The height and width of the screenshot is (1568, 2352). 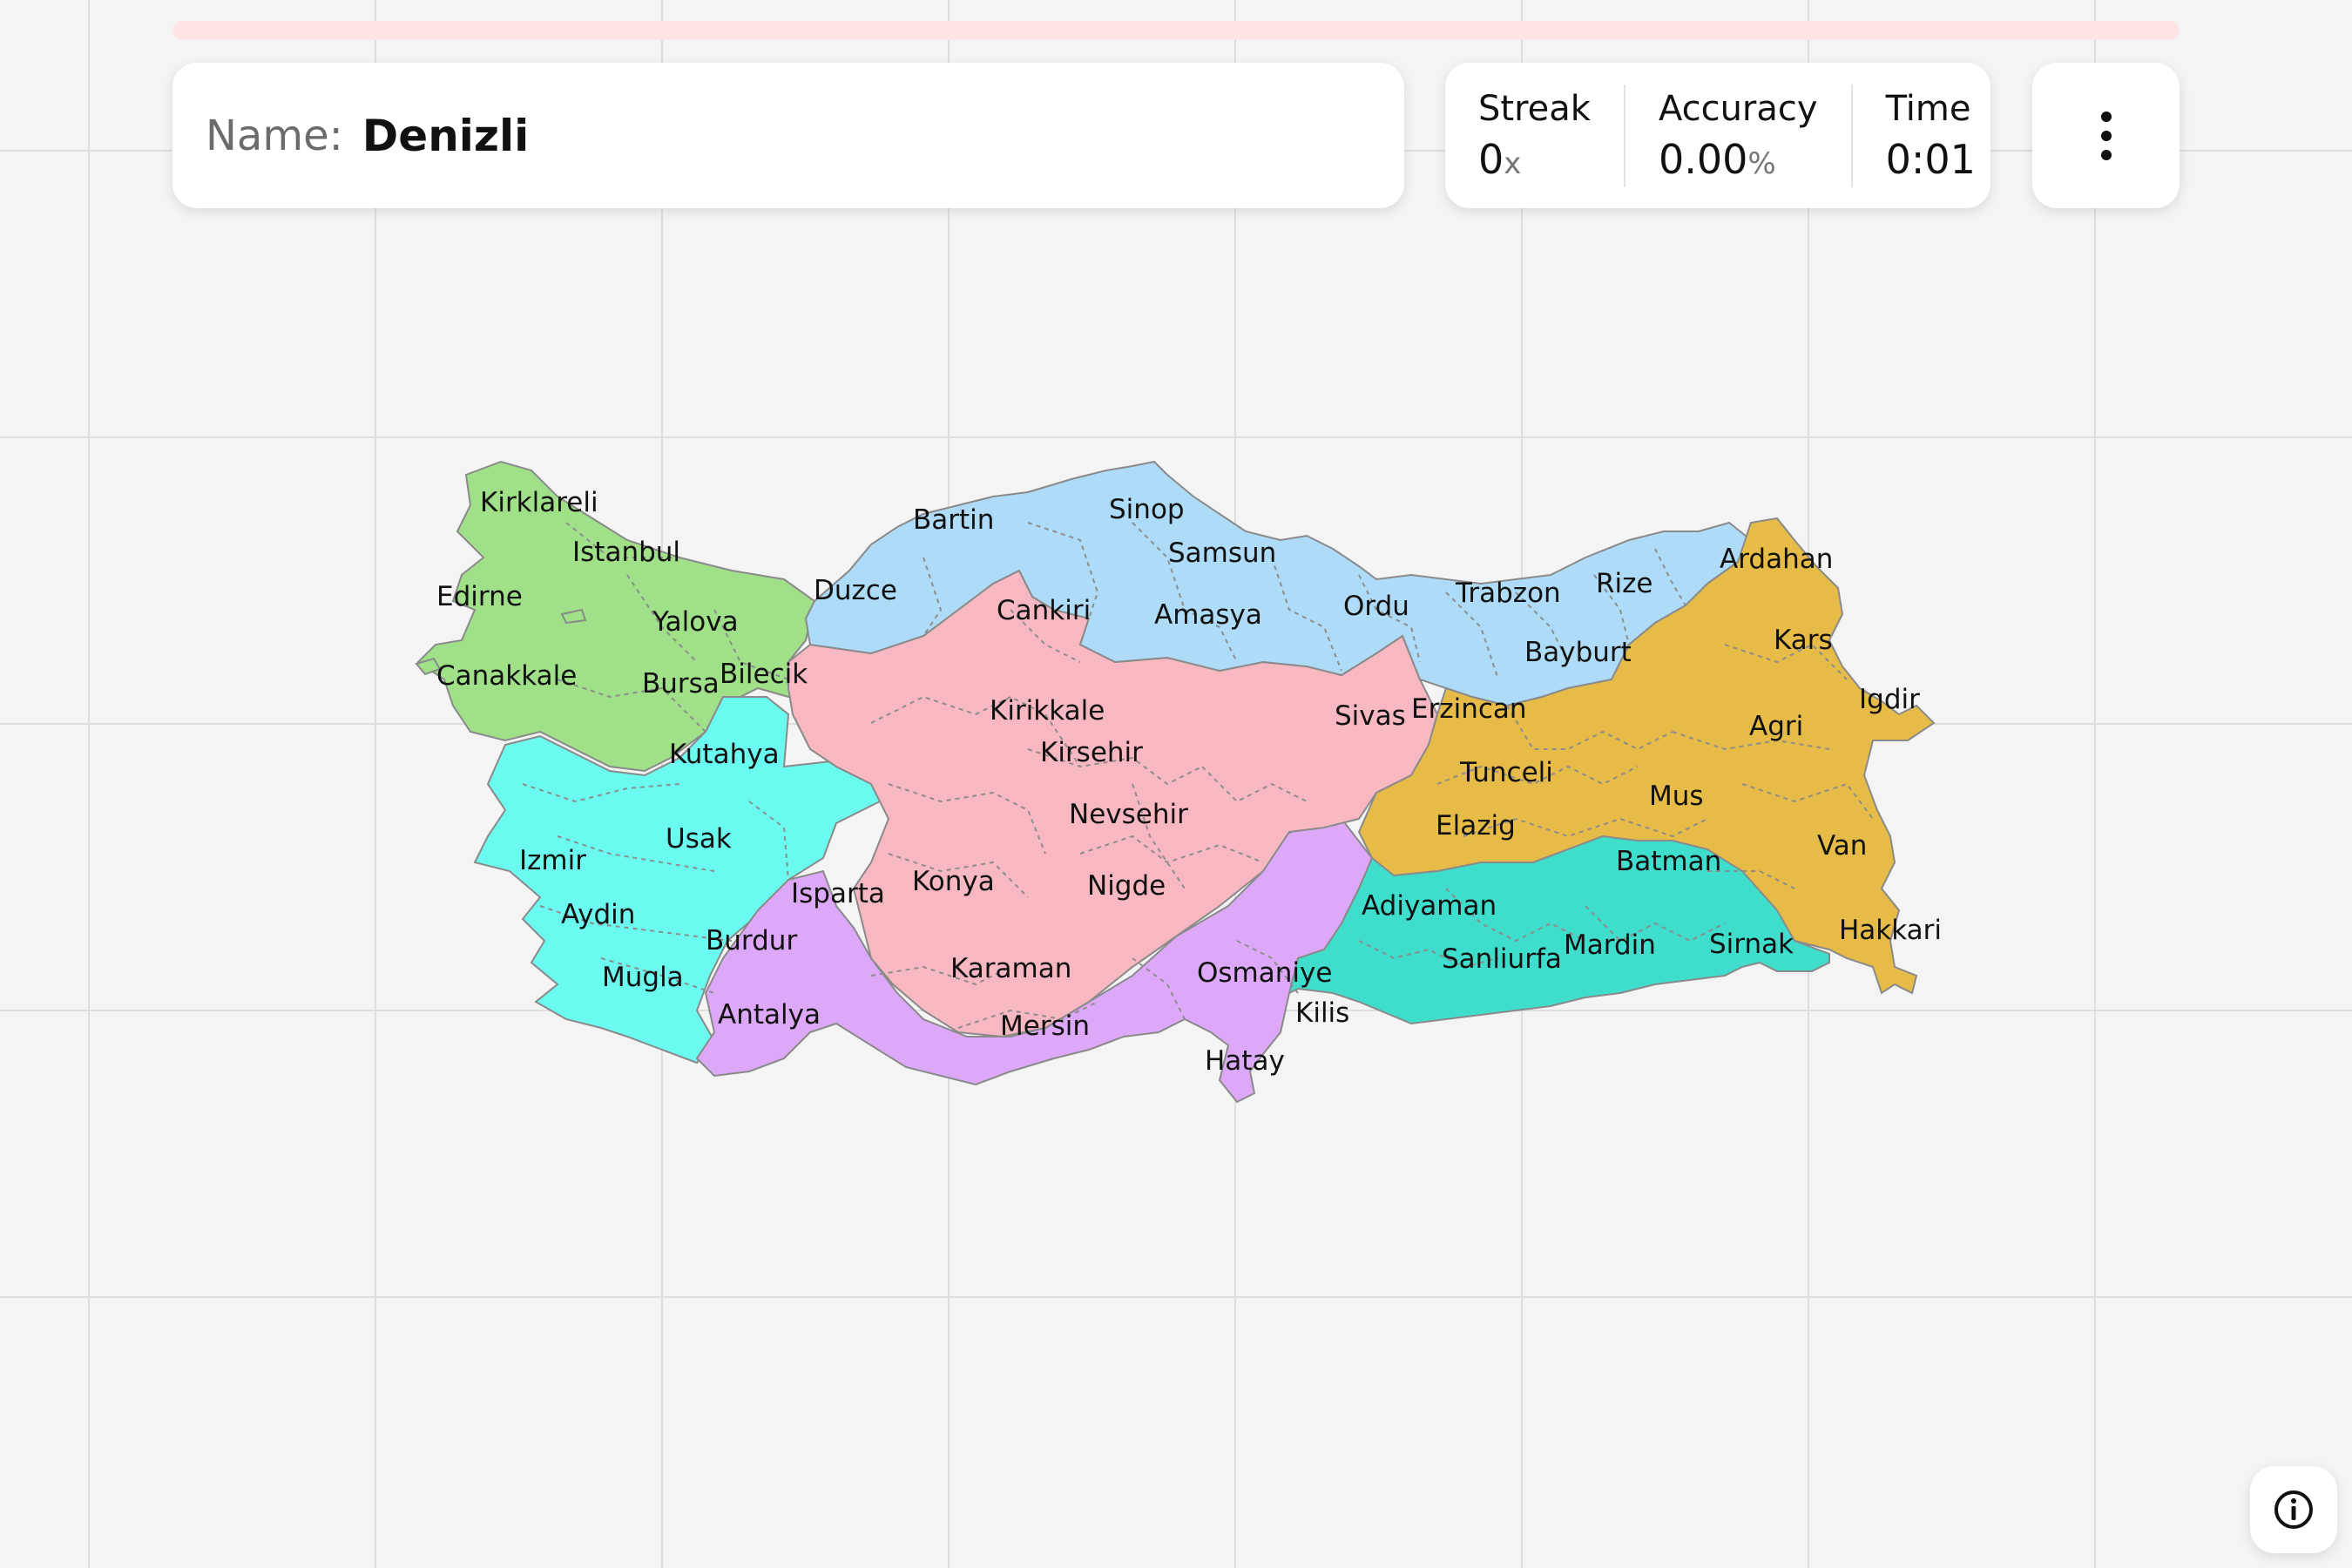 I want to click on label-elazig: Elazig, so click(x=1476, y=825).